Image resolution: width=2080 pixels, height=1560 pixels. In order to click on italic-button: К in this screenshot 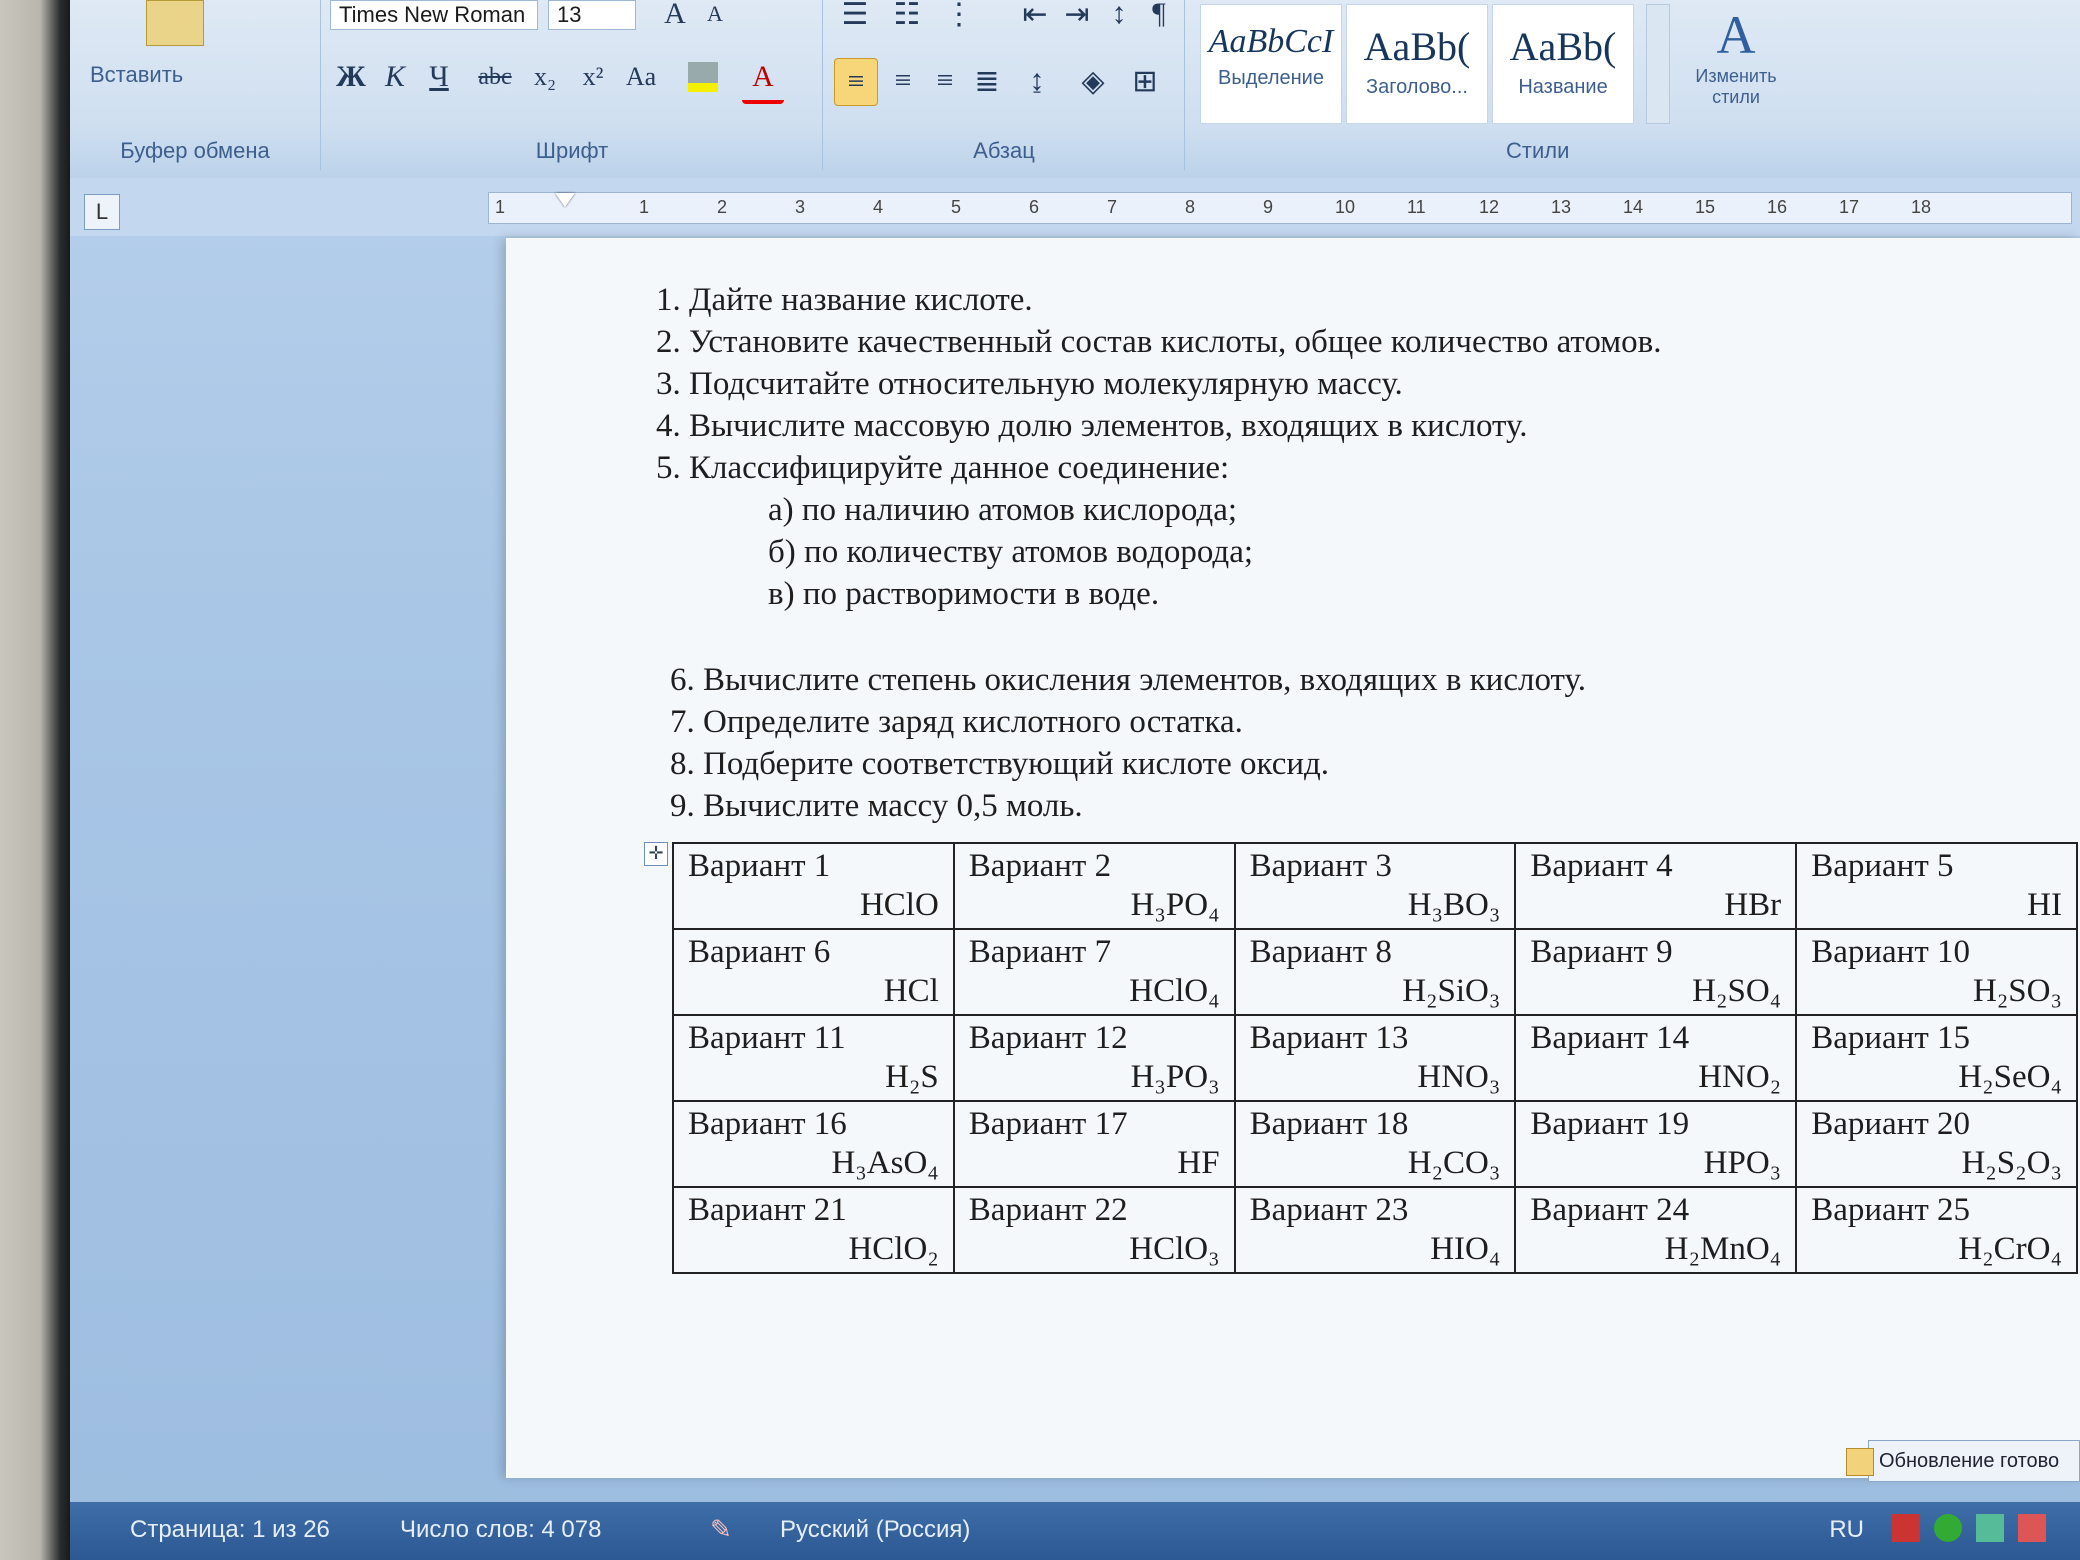, I will do `click(395, 77)`.